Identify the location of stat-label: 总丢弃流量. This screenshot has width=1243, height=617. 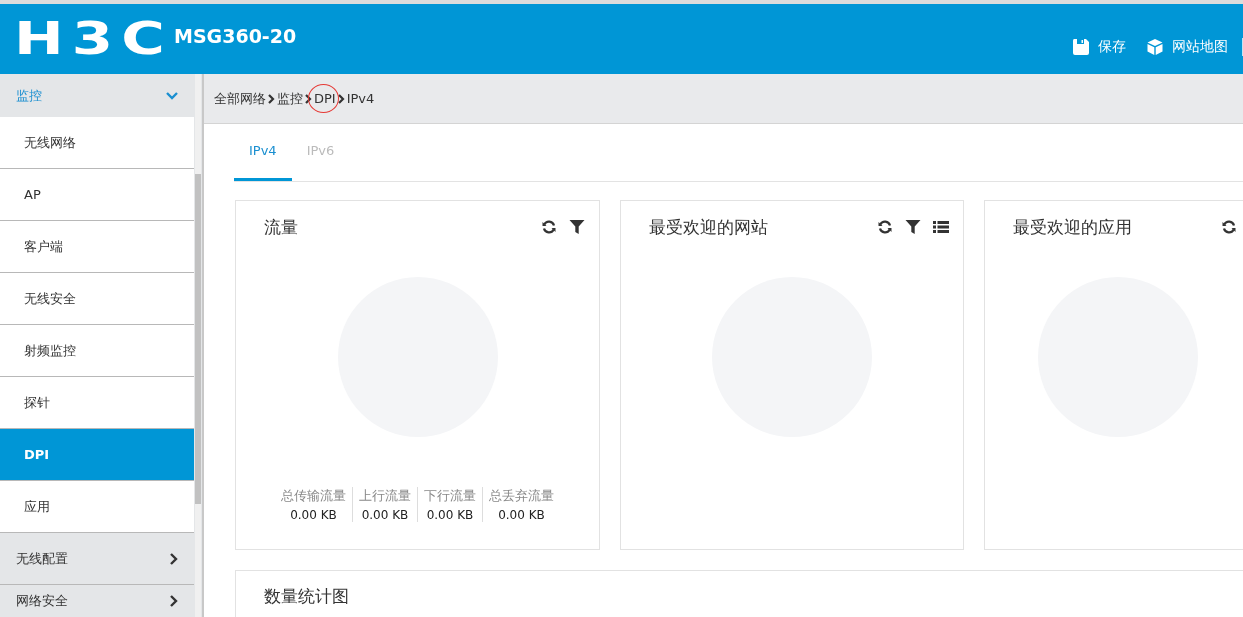
(521, 496).